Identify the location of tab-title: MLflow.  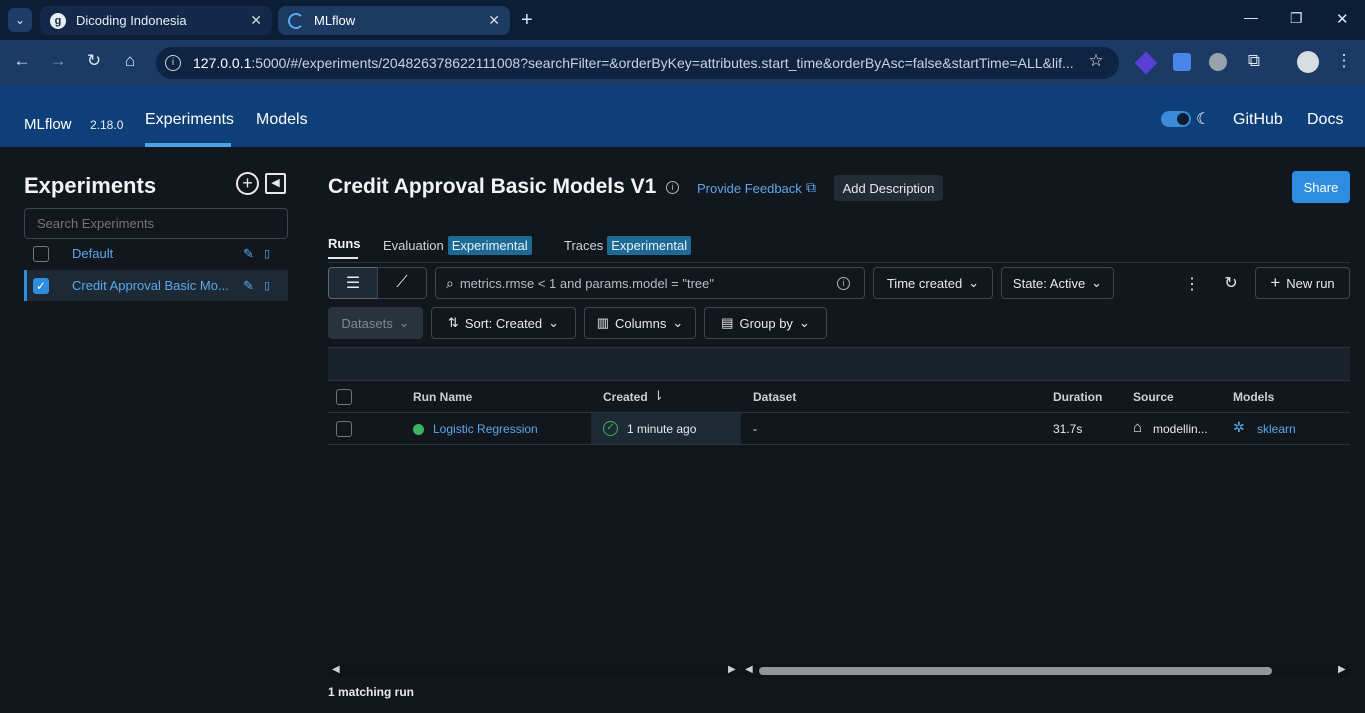
(335, 20).